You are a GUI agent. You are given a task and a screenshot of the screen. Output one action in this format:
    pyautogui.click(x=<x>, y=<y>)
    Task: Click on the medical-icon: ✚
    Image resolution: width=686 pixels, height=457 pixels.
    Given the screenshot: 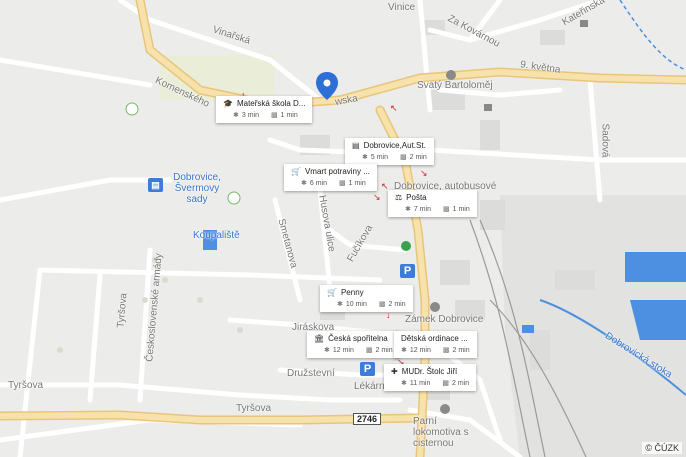 What is the action you would take?
    pyautogui.click(x=394, y=371)
    